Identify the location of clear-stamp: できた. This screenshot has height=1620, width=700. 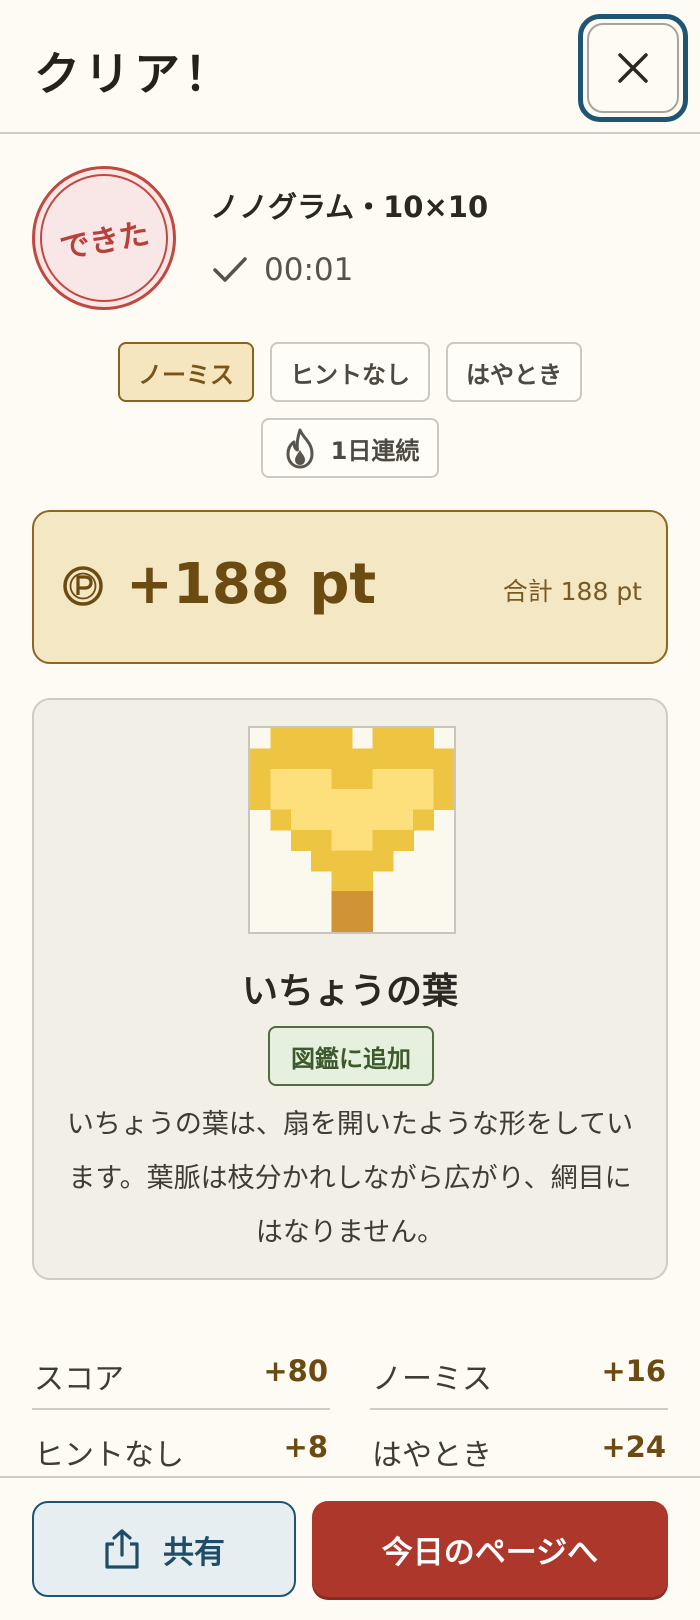
(104, 238).